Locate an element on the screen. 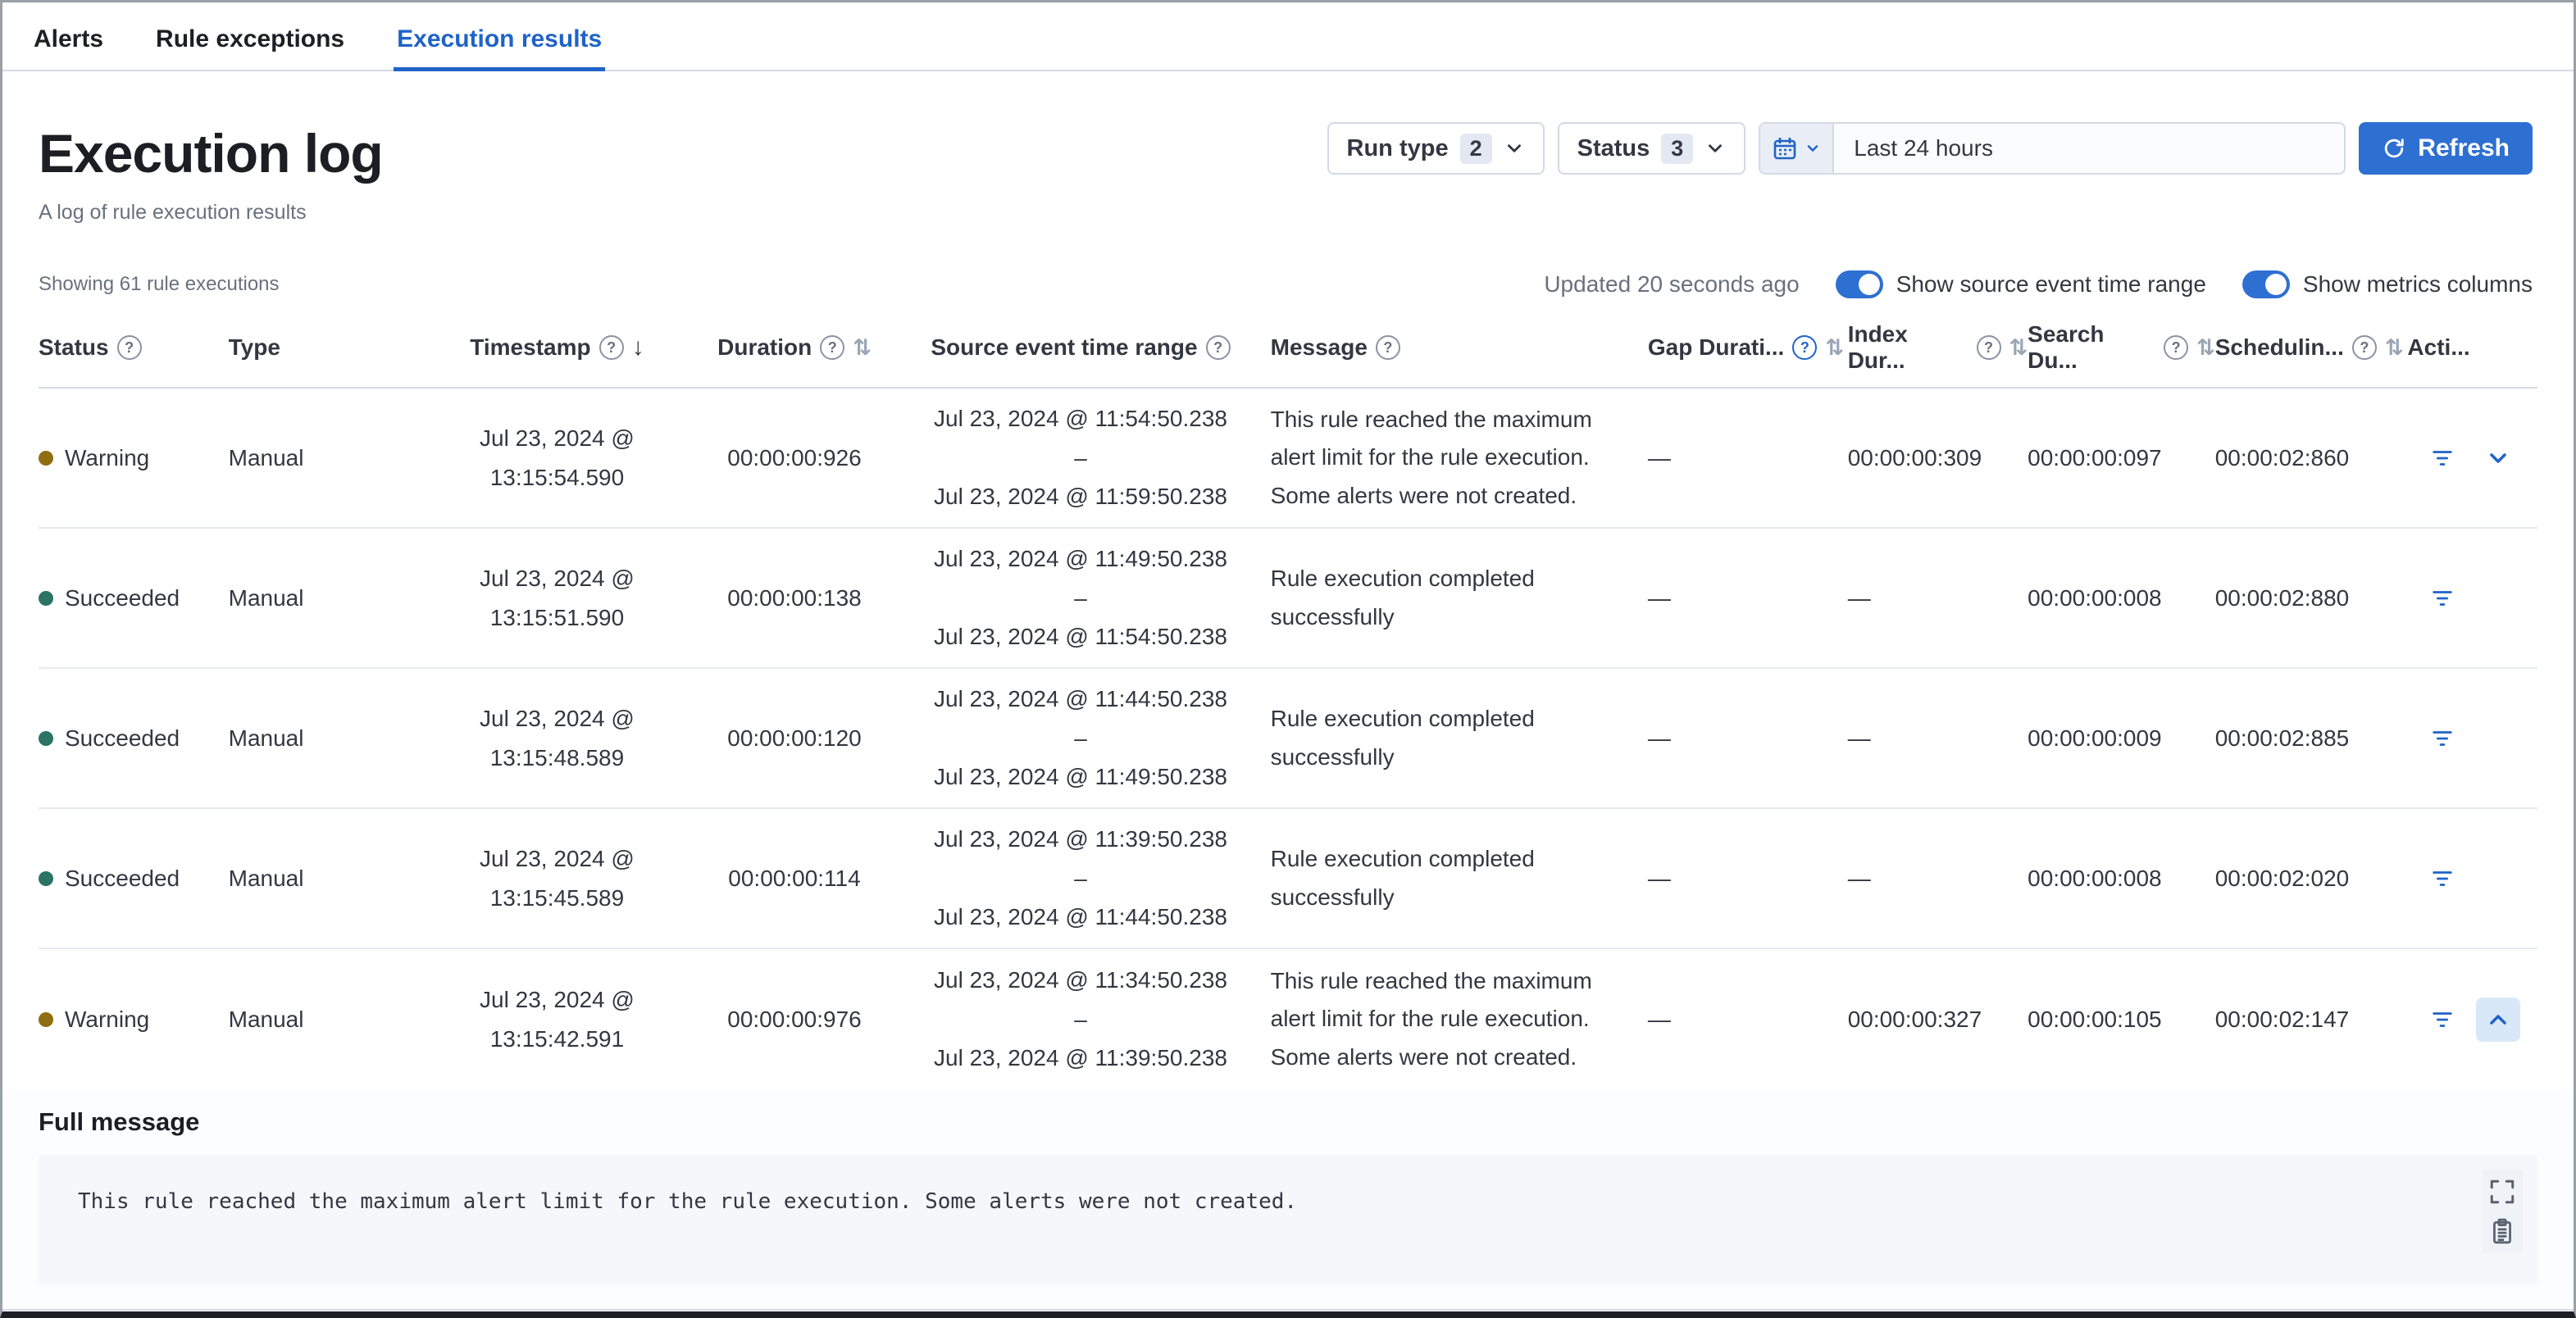 The width and height of the screenshot is (2576, 1318). refresh-icon is located at coordinates (2394, 148).